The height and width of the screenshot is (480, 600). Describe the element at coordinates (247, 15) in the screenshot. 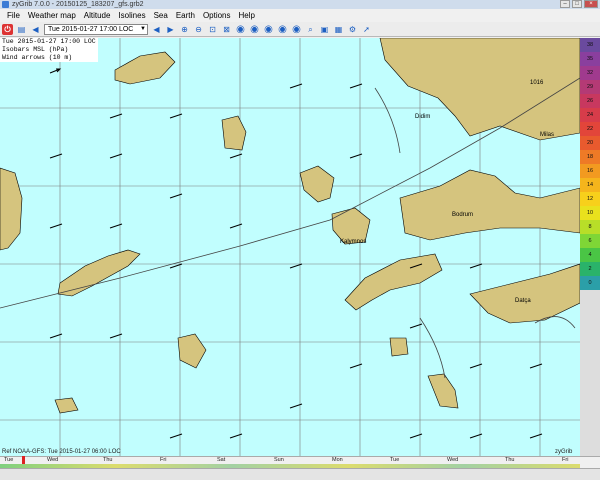

I see `menu-help: Help` at that location.